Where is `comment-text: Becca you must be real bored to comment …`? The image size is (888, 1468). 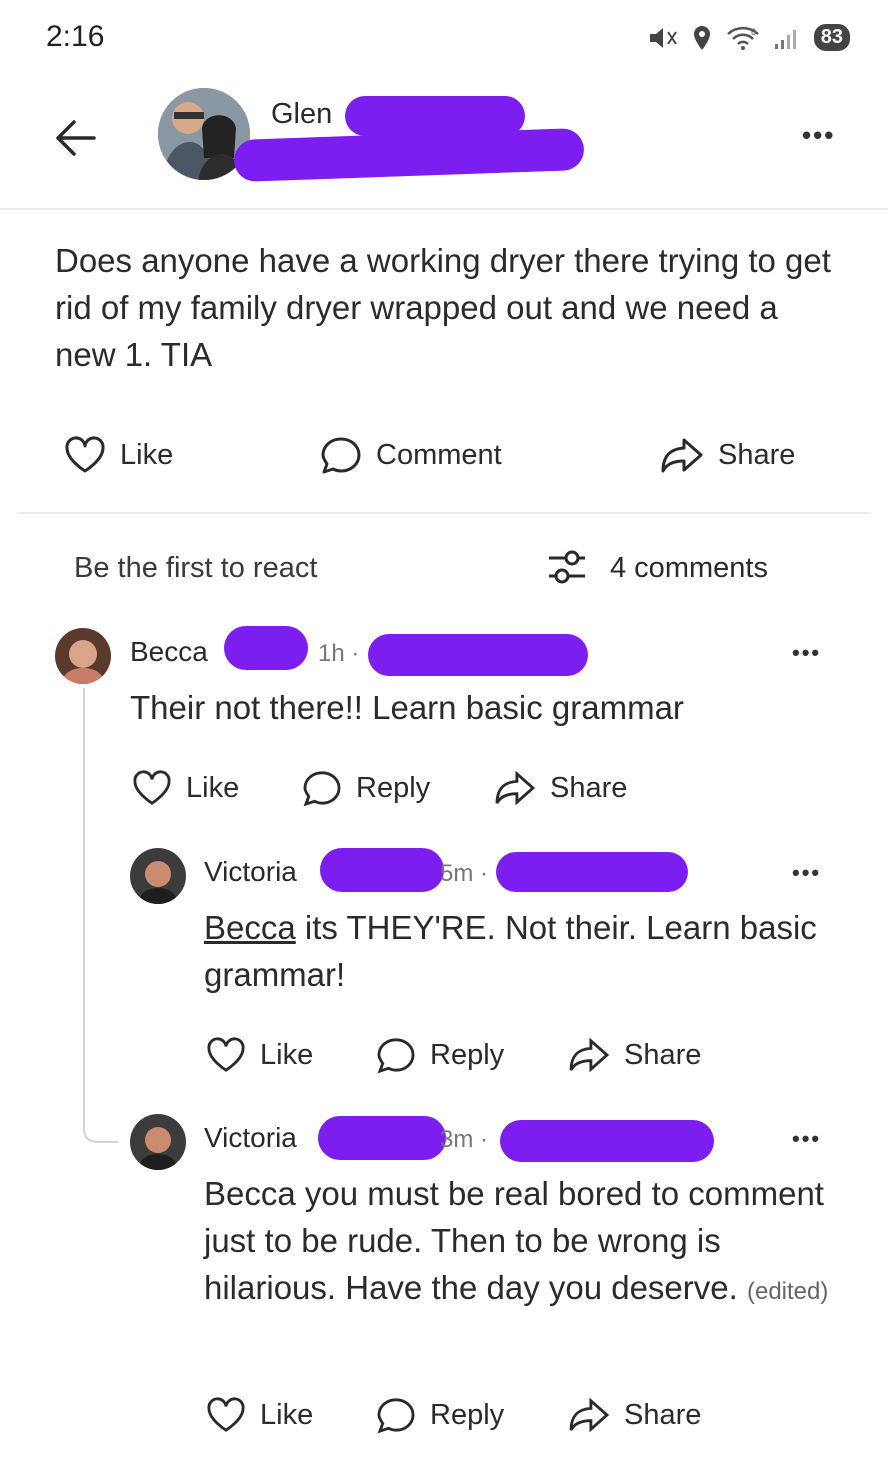 comment-text: Becca you must be real bored to comment … is located at coordinates (519, 1242).